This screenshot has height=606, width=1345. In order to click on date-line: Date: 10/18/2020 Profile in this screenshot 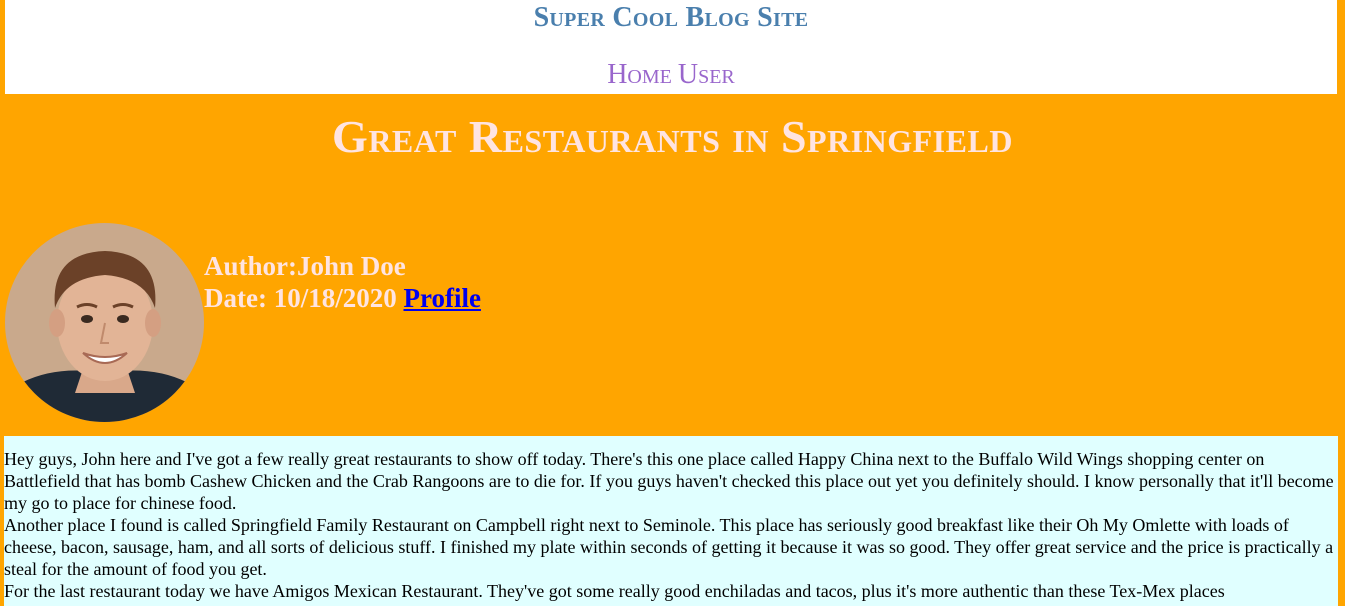, I will do `click(342, 298)`.